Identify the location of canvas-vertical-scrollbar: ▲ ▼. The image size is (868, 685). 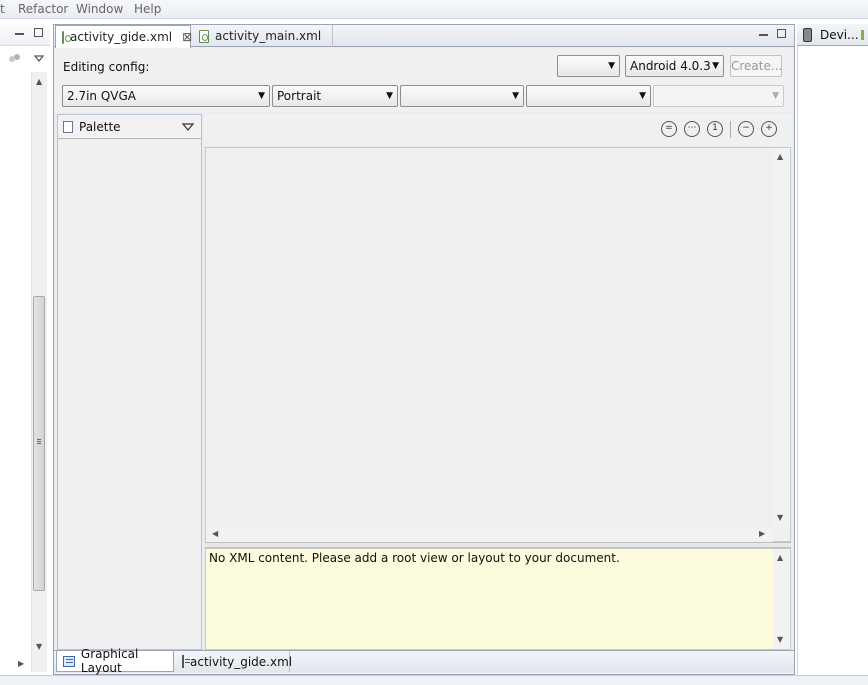
(781, 338).